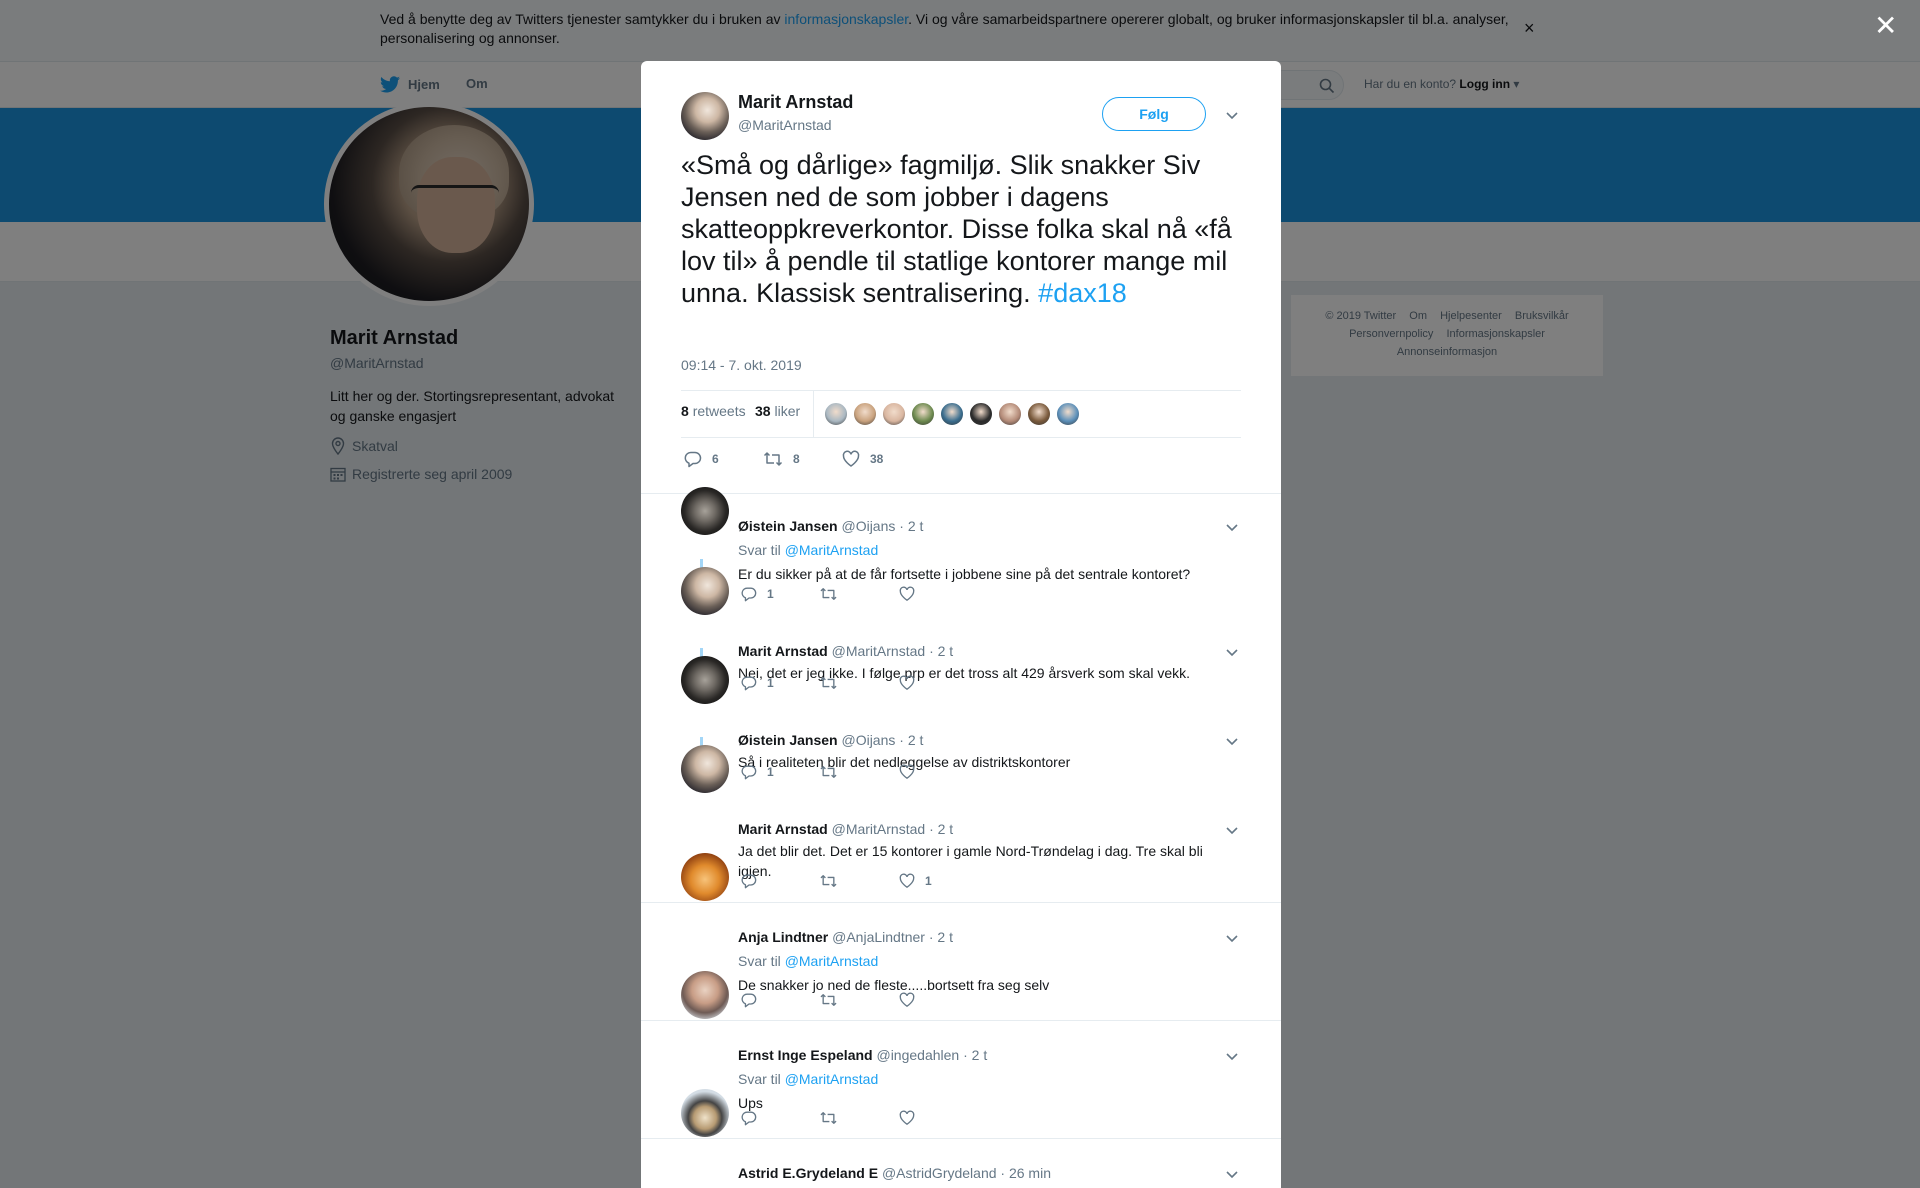 Image resolution: width=1920 pixels, height=1188 pixels. I want to click on like-action: 1, so click(915, 881).